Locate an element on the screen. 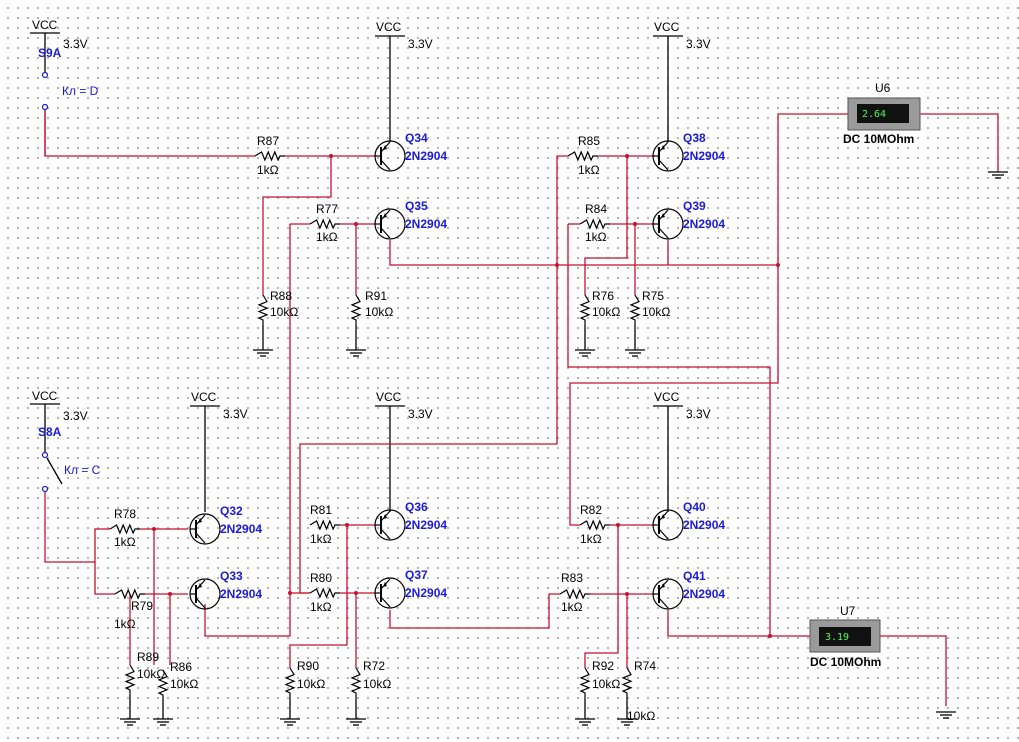  vcc-supply-q36: VCC 3.3V is located at coordinates (404, 451).